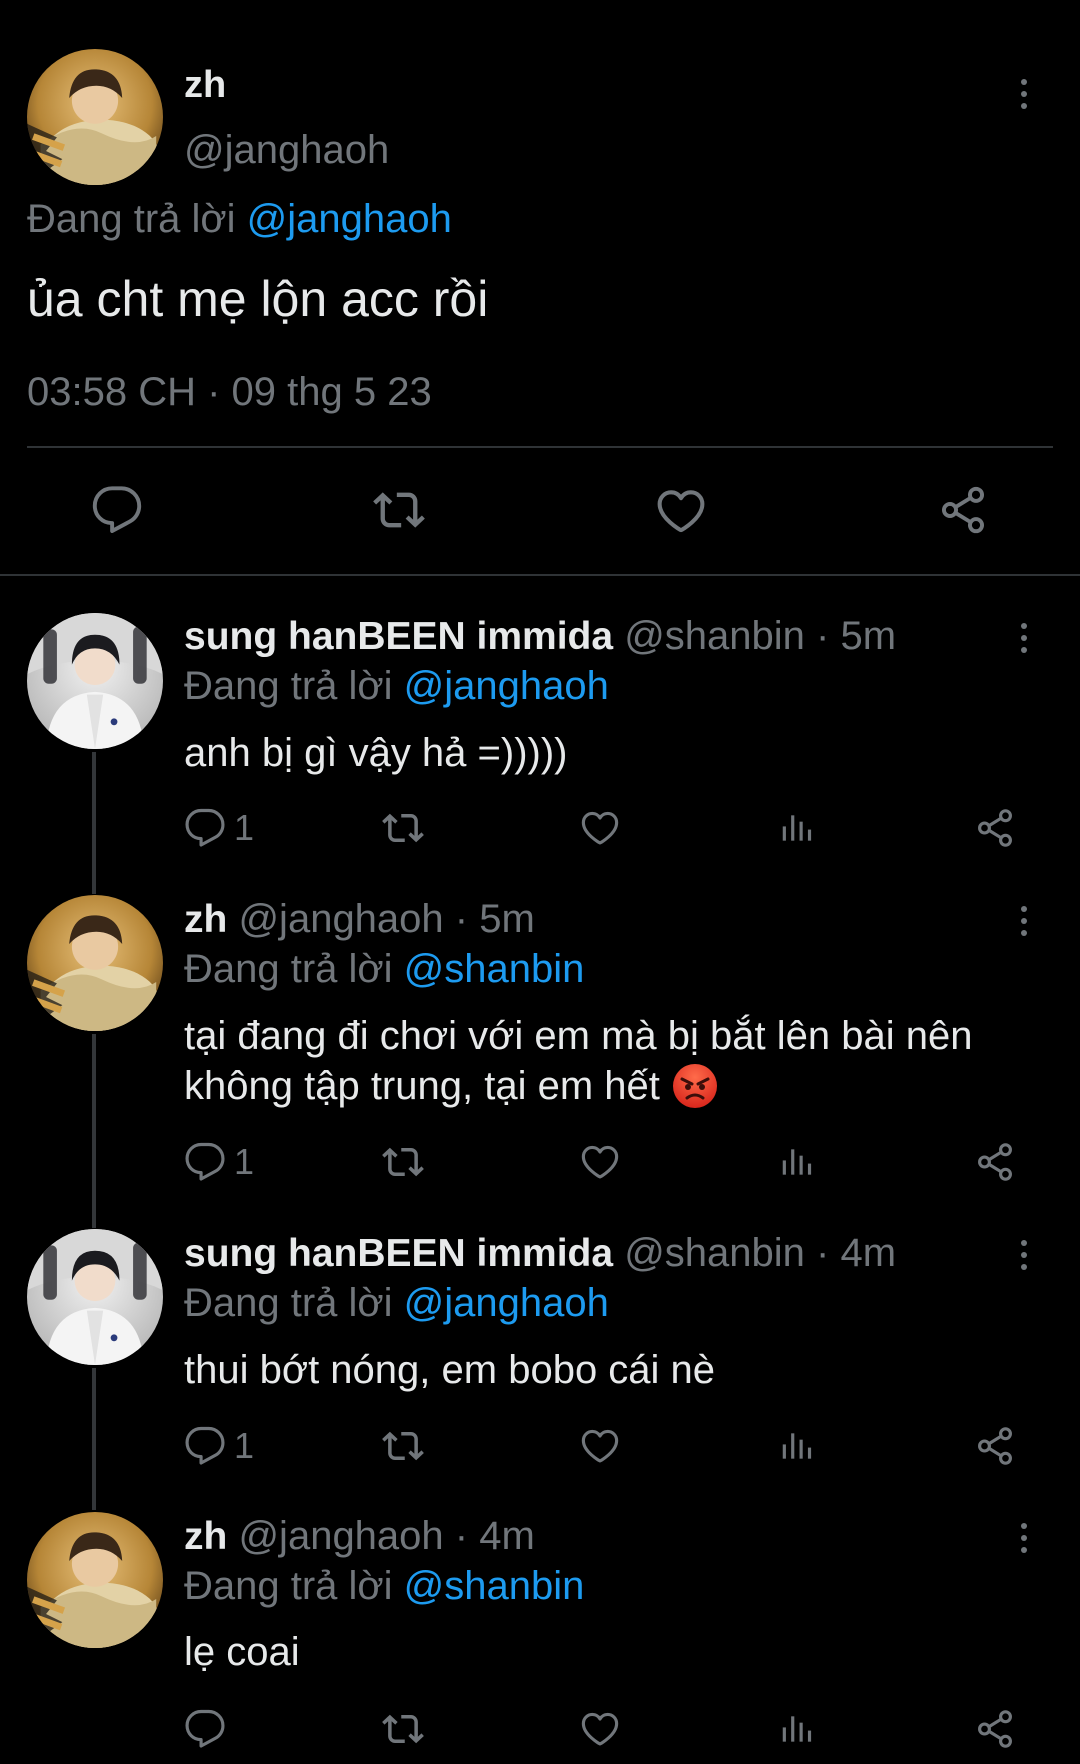  I want to click on reply-header: zh @janghaoh · 4m, so click(359, 1536).